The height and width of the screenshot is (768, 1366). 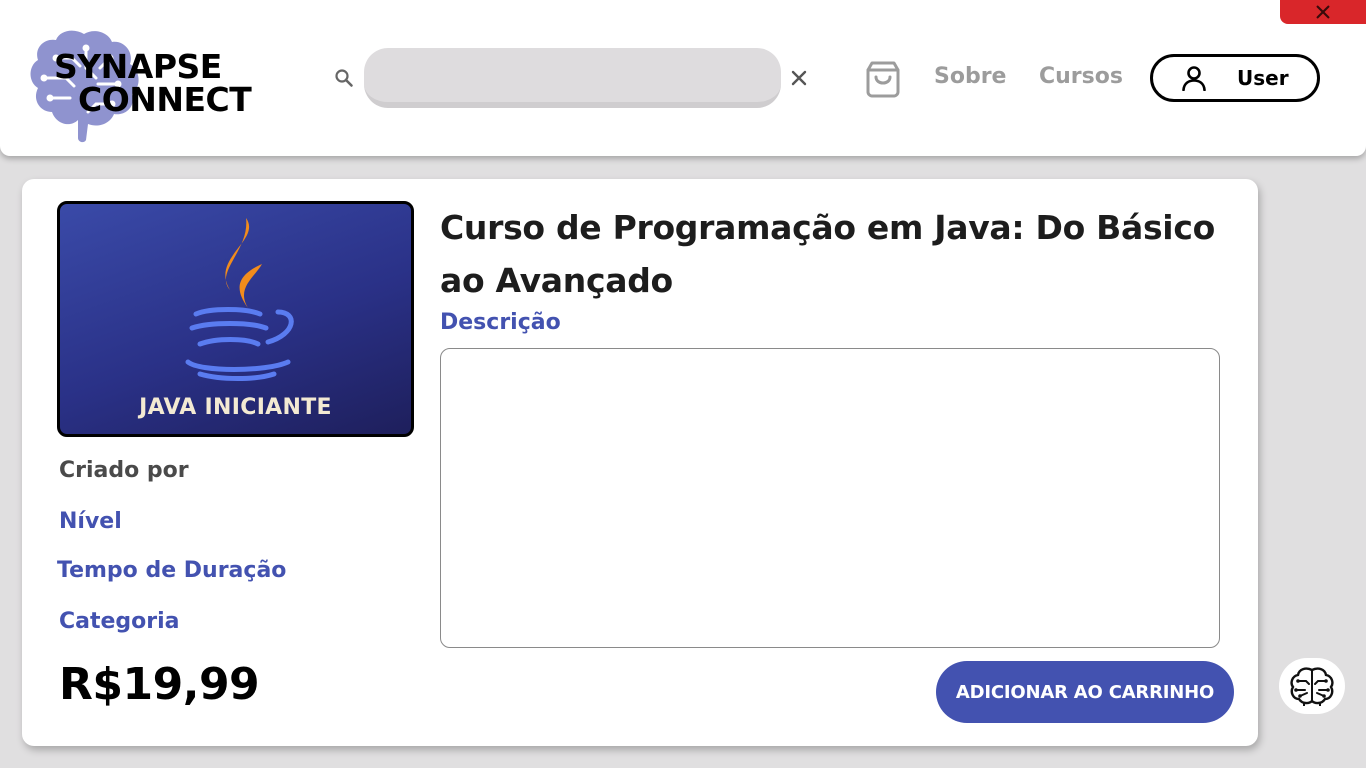 What do you see at coordinates (235, 407) in the screenshot?
I see `thumbnail-label: JAVA INICIANTE` at bounding box center [235, 407].